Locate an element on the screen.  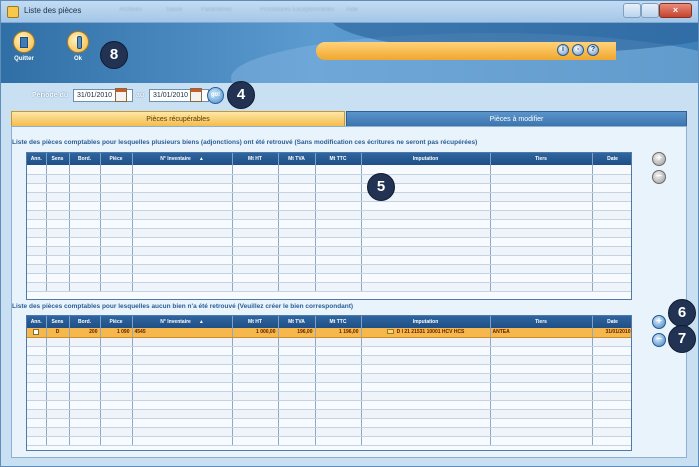
menu-archives: Archives is located at coordinates (130, 10).